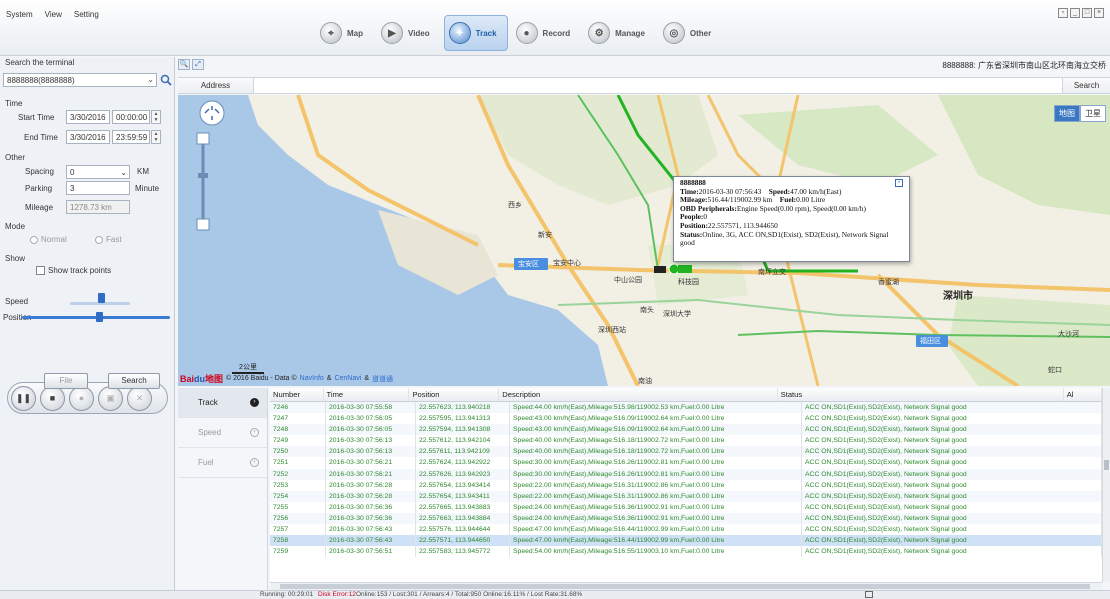 This screenshot has height=599, width=1110. Describe the element at coordinates (99, 317) in the screenshot. I see `position-slider-thumb` at that location.